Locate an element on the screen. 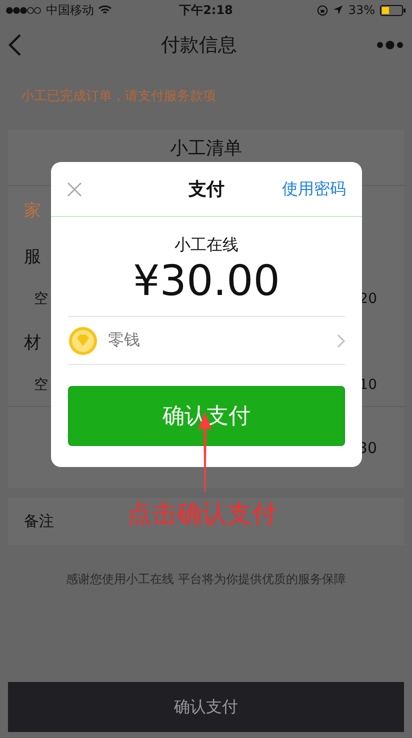 The height and width of the screenshot is (738, 412). footer-note: 感谢您使用小工在线 平台将为你提供优质的服务保障 is located at coordinates (206, 579).